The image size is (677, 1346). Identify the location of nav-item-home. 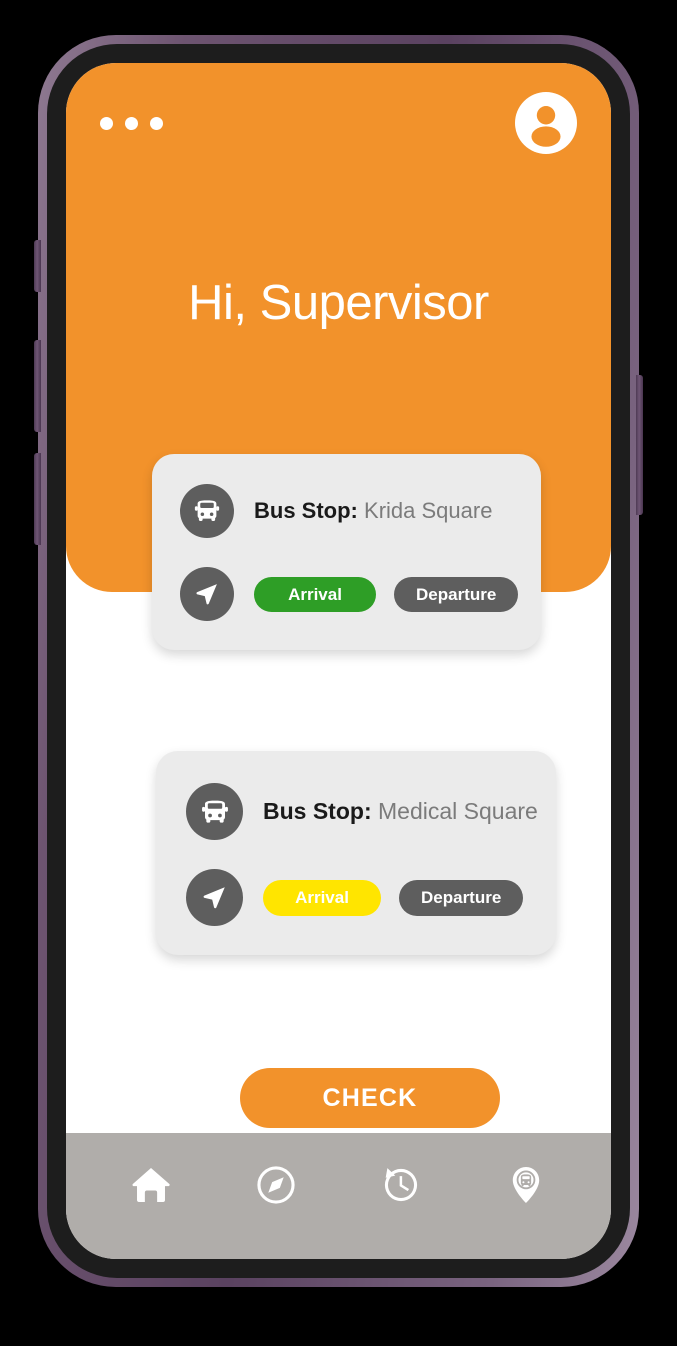
(151, 1187).